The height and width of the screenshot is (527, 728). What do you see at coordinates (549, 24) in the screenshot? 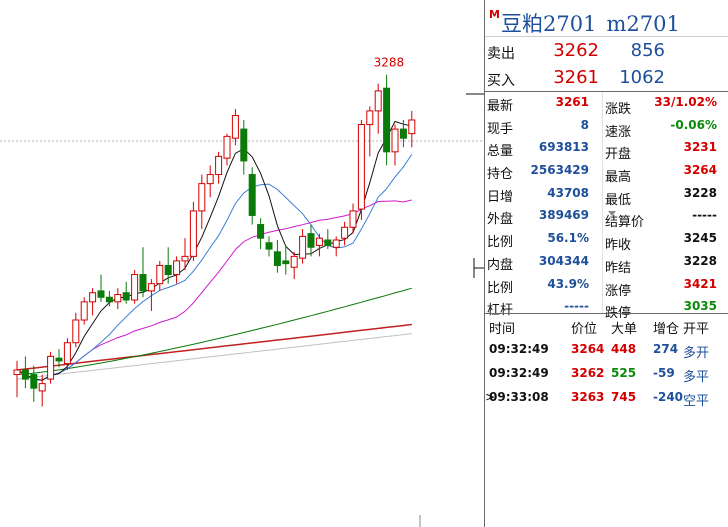
I see `instrument-name-text: 豆粕2701` at bounding box center [549, 24].